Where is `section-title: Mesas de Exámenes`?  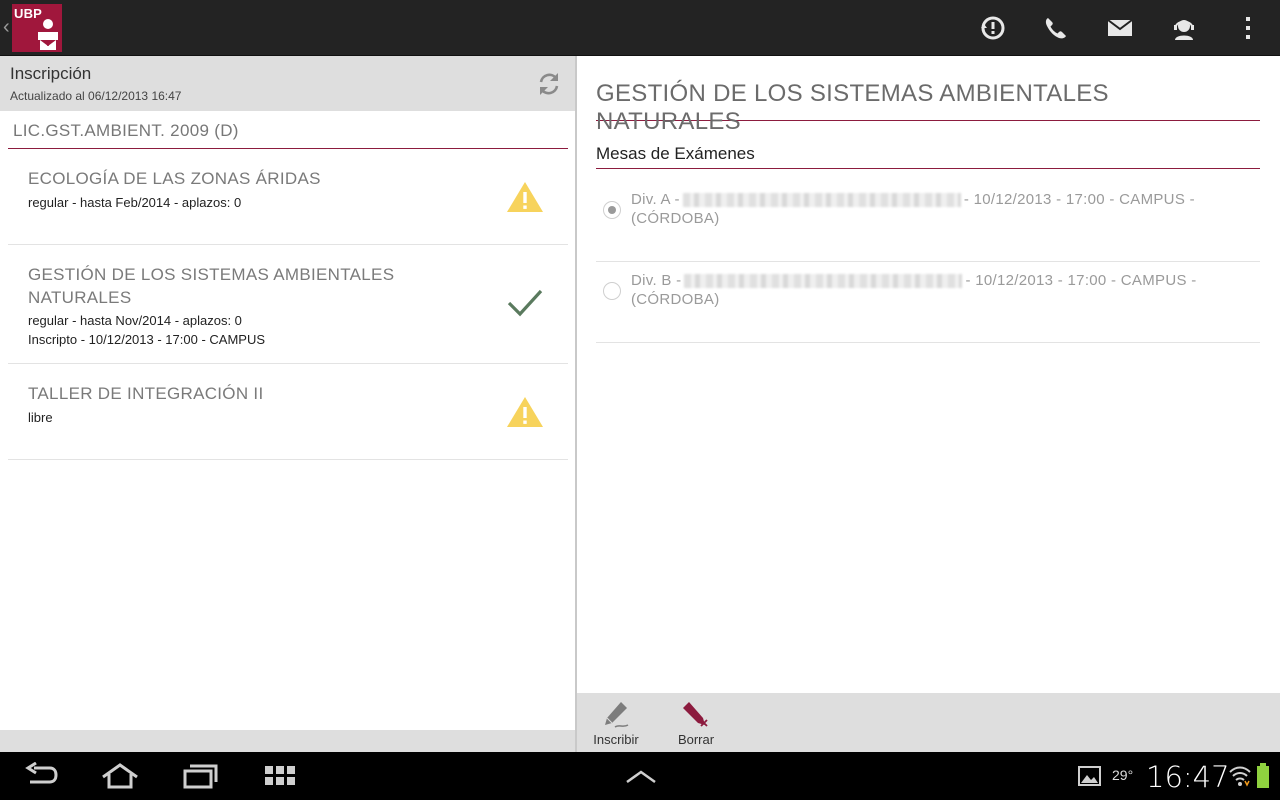 section-title: Mesas de Exámenes is located at coordinates (928, 156).